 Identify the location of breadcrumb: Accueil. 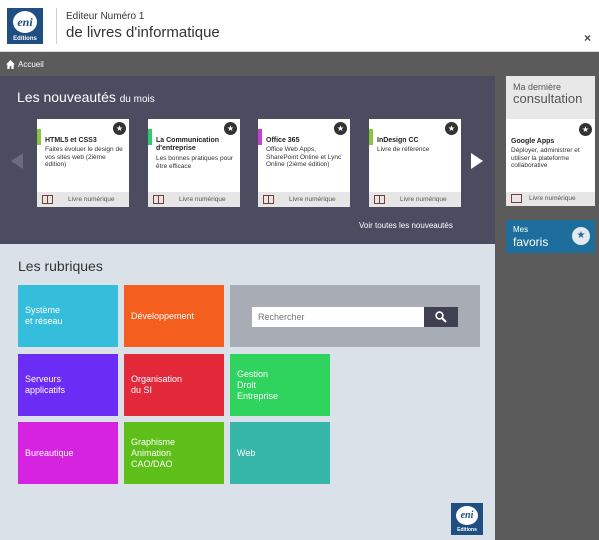
(299, 65).